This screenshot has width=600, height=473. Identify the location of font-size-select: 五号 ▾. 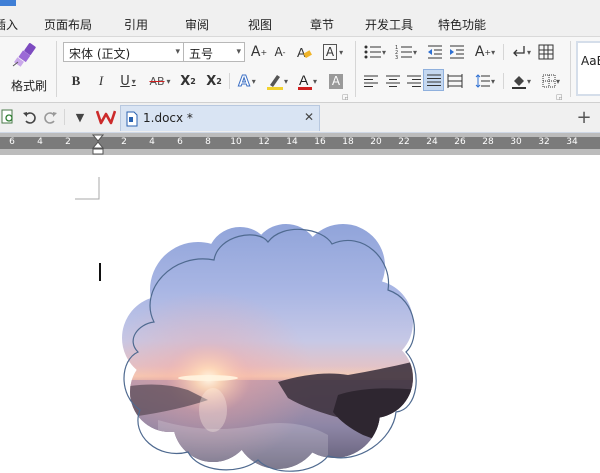
(214, 52).